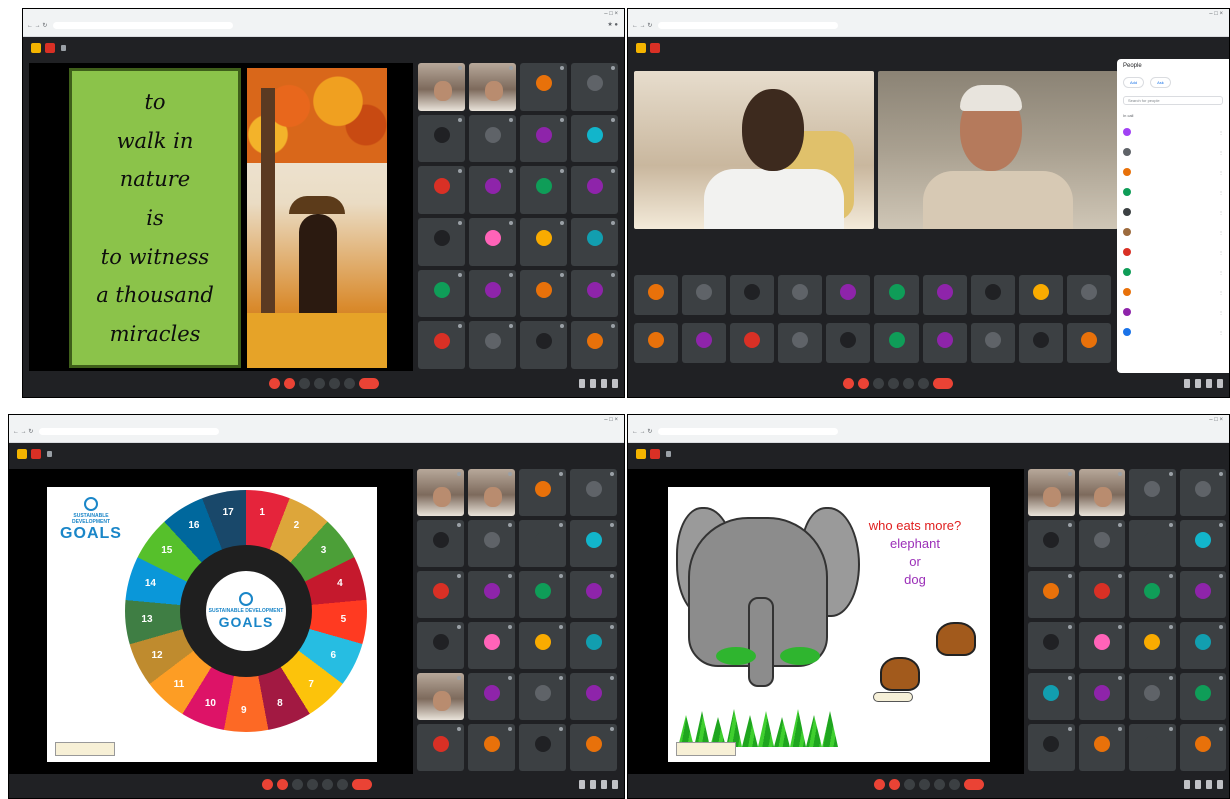 This screenshot has height=799, width=1230. What do you see at coordinates (129, 431) in the screenshot?
I see `address-bar` at bounding box center [129, 431].